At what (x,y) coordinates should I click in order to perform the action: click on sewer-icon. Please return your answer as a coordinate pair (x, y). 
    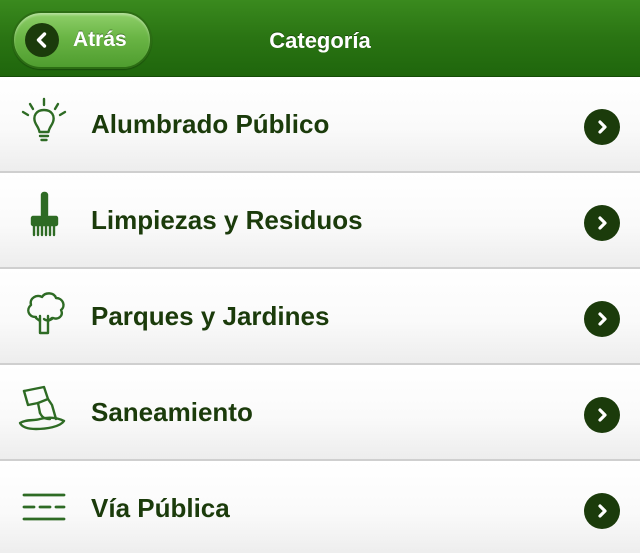
    Looking at the image, I should click on (44, 411).